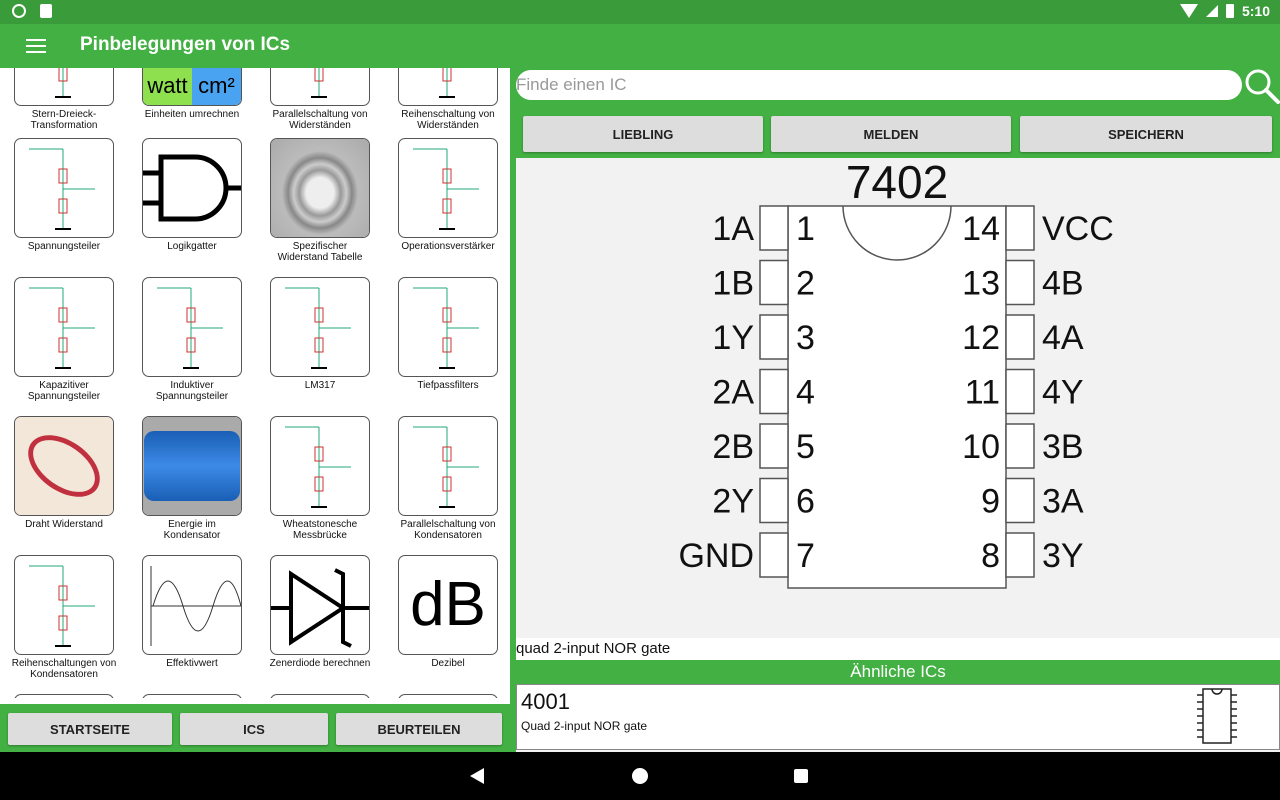  I want to click on status-bar: 5:10, so click(640, 12).